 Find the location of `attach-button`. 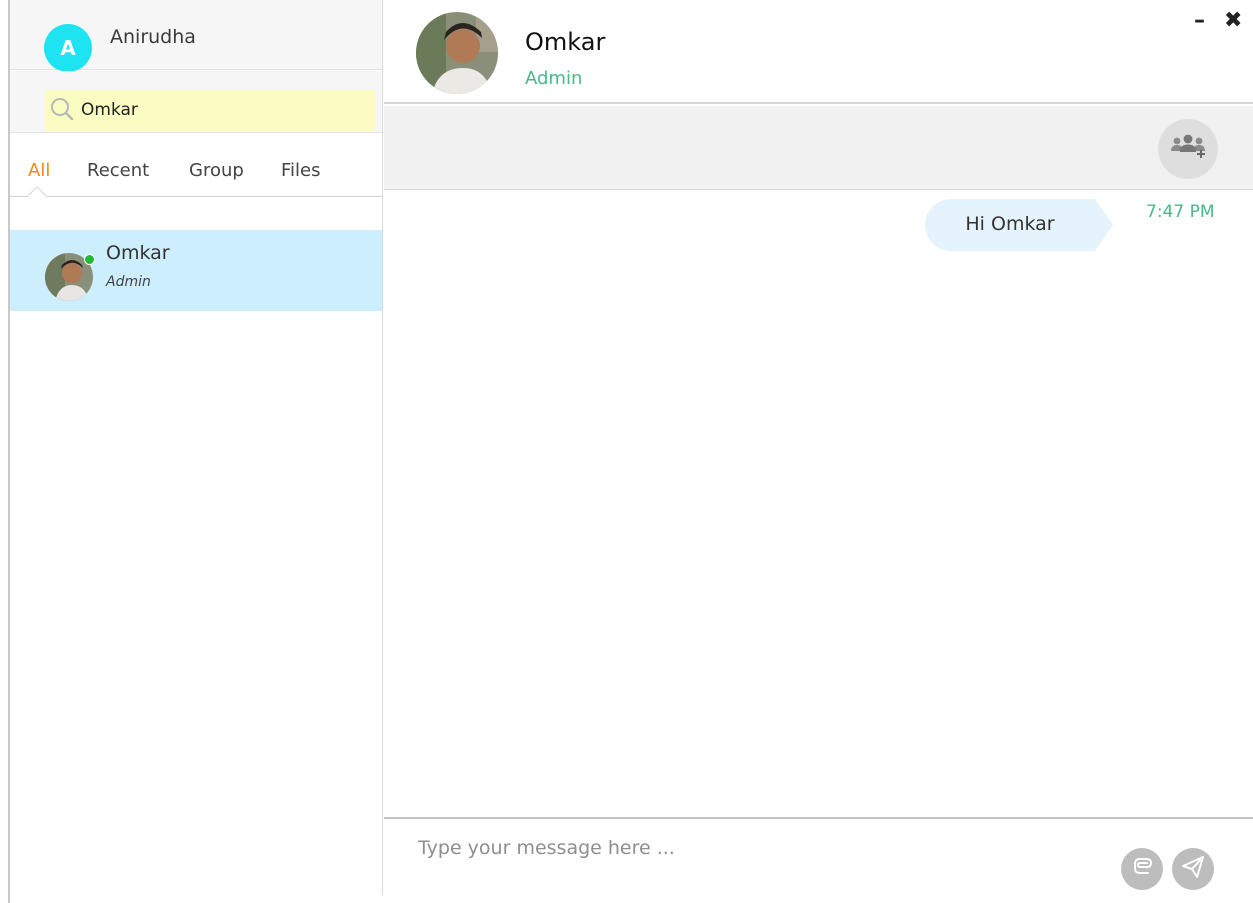

attach-button is located at coordinates (1142, 869).